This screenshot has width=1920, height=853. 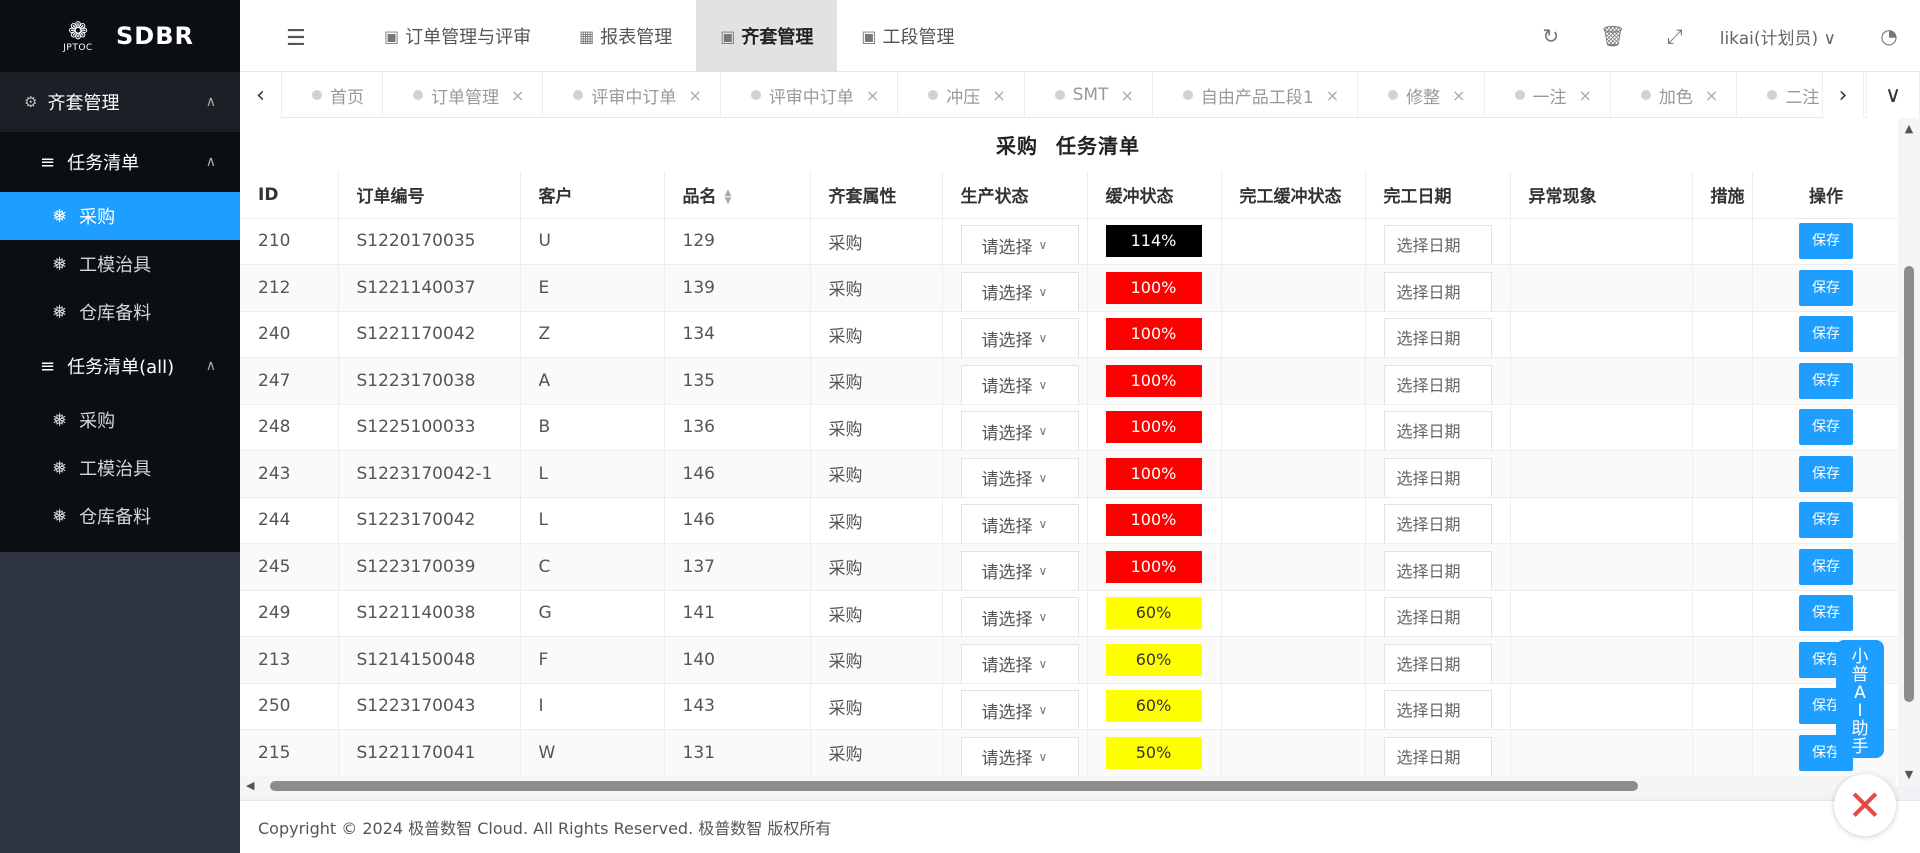 What do you see at coordinates (1909, 484) in the screenshot?
I see `vertical-scroll-thumb` at bounding box center [1909, 484].